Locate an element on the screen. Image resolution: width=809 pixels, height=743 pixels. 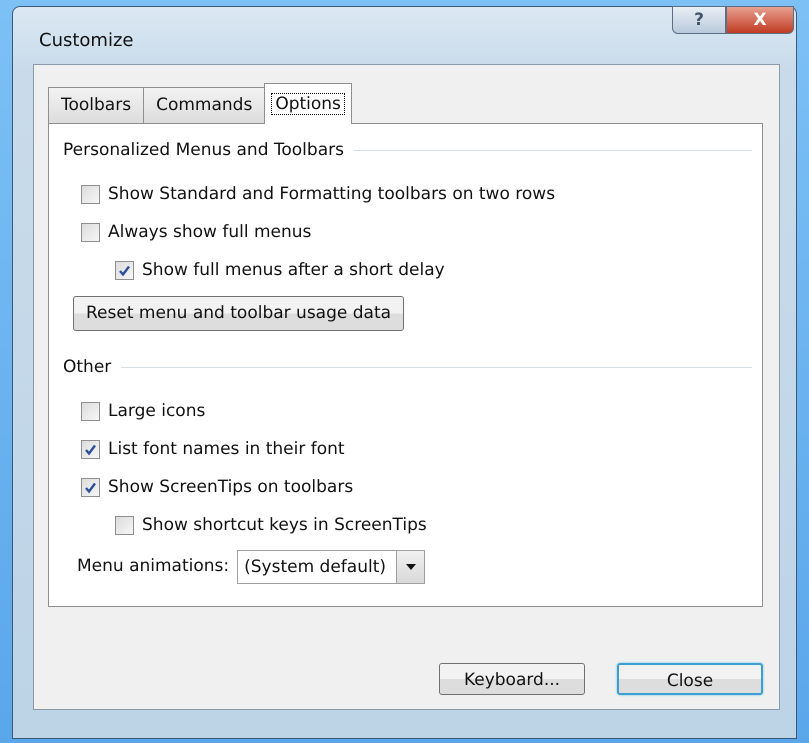
dropdown-label: Menu animations: is located at coordinates (153, 566).